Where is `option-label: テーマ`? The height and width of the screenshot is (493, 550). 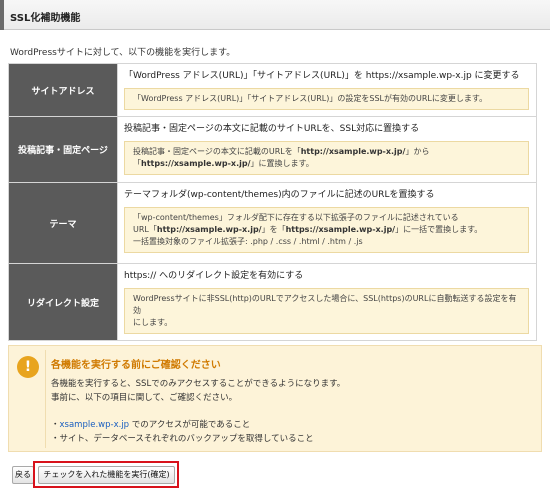 option-label: テーマ is located at coordinates (63, 223).